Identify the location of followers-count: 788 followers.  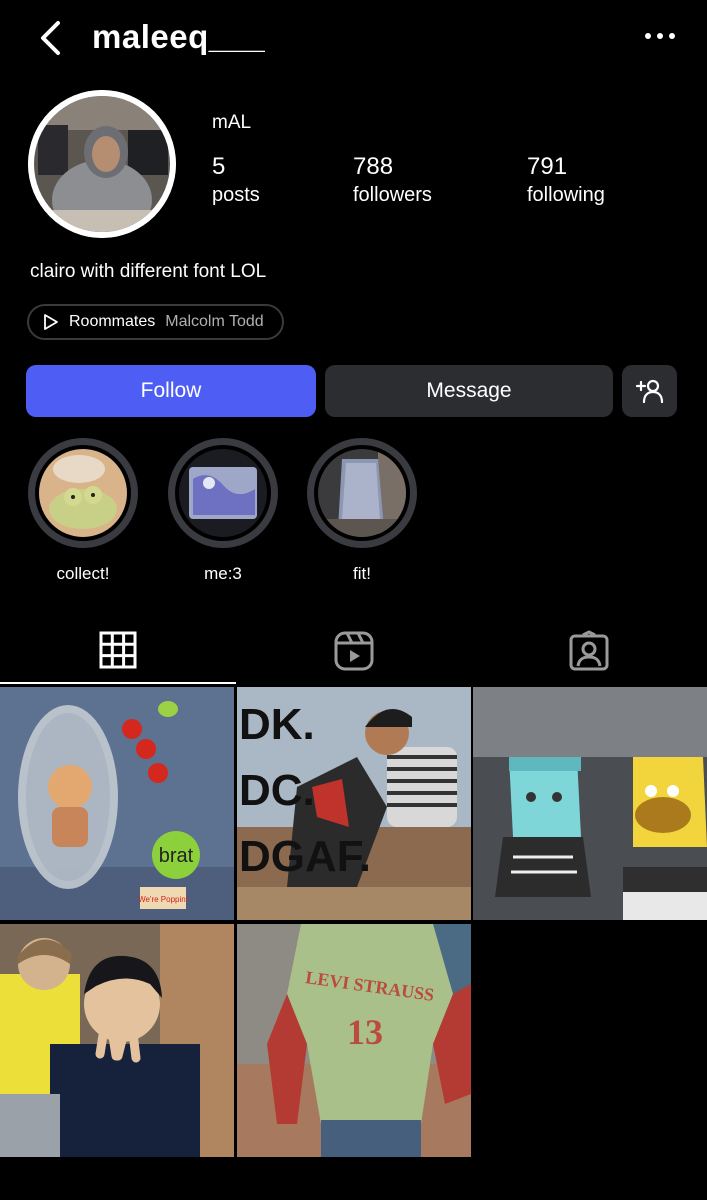
(392, 181).